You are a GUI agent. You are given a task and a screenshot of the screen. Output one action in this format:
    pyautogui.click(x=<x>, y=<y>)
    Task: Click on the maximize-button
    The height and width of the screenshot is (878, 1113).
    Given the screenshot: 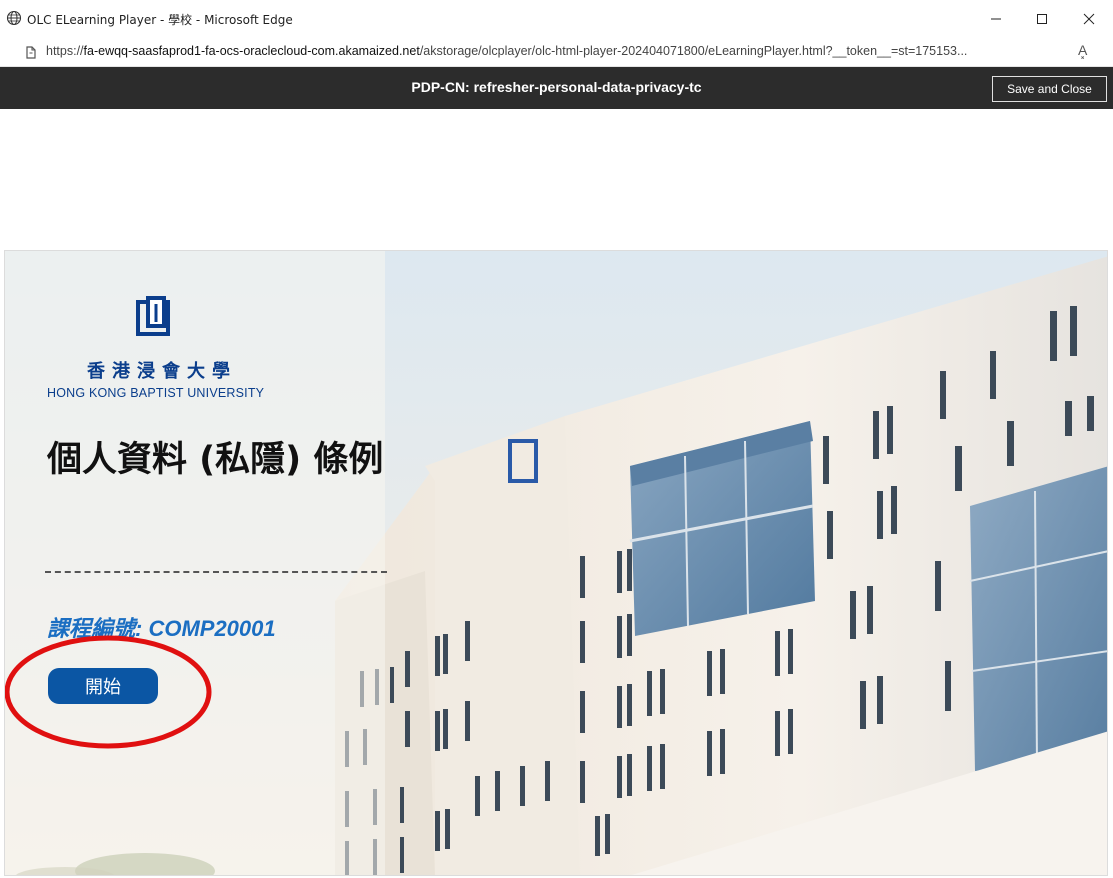 What is the action you would take?
    pyautogui.click(x=1042, y=19)
    